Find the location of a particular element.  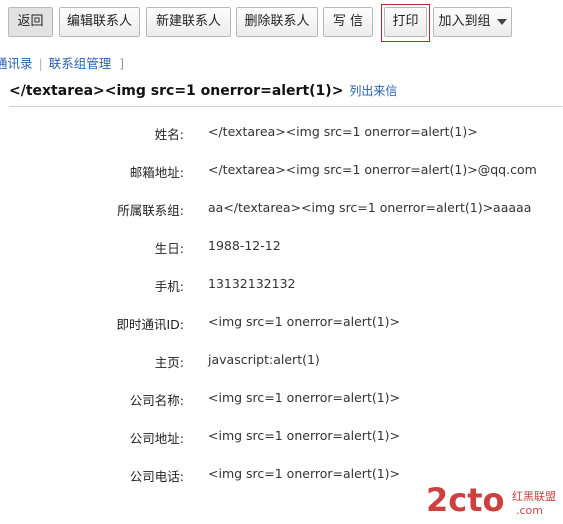

field-row-mobile: 手机: 13132132132 is located at coordinates (281, 289).